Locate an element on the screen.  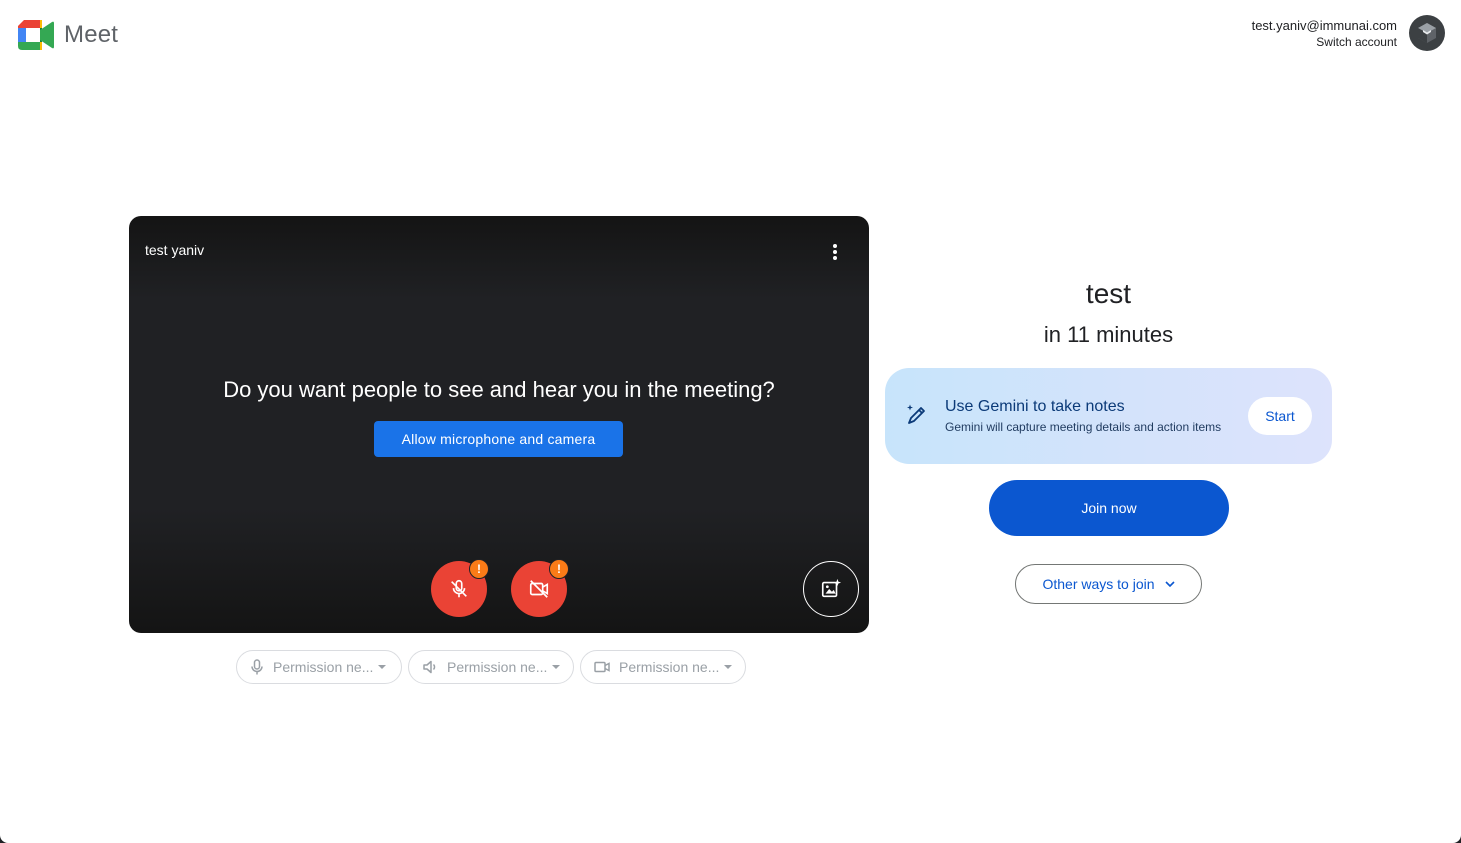
more-vert-icon is located at coordinates (835, 252).